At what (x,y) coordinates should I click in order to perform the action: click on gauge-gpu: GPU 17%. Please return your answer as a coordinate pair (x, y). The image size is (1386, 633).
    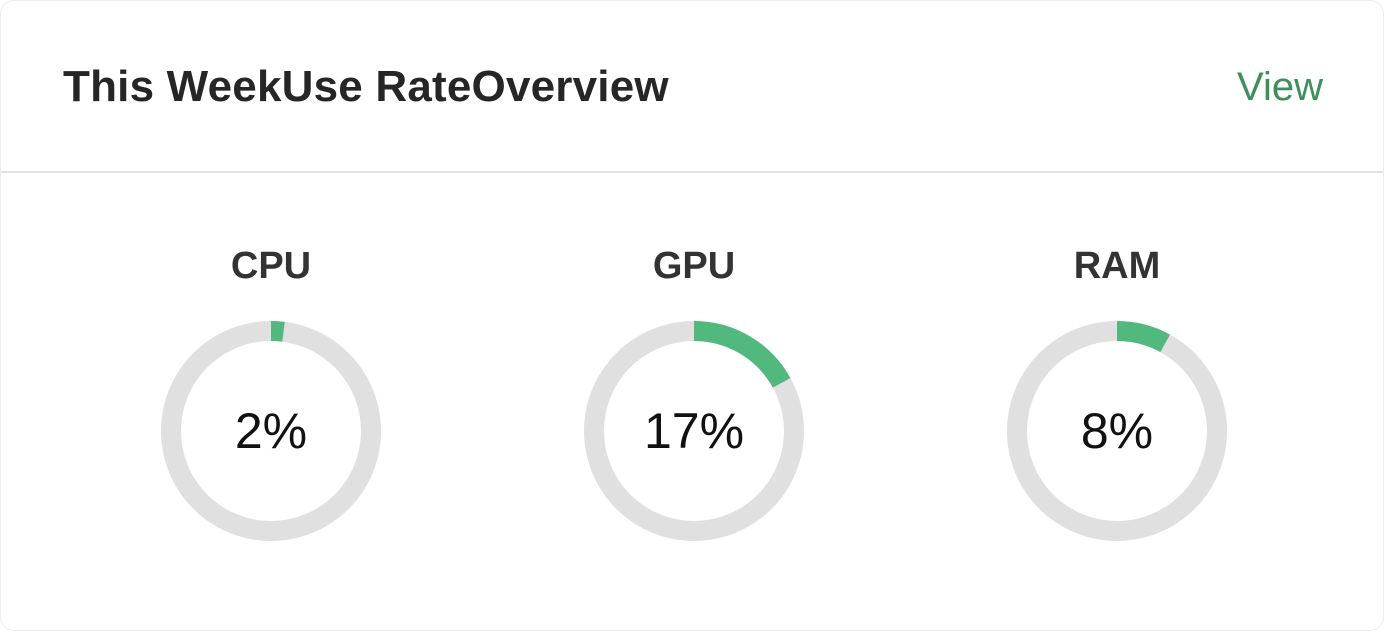
    Looking at the image, I should click on (694, 383).